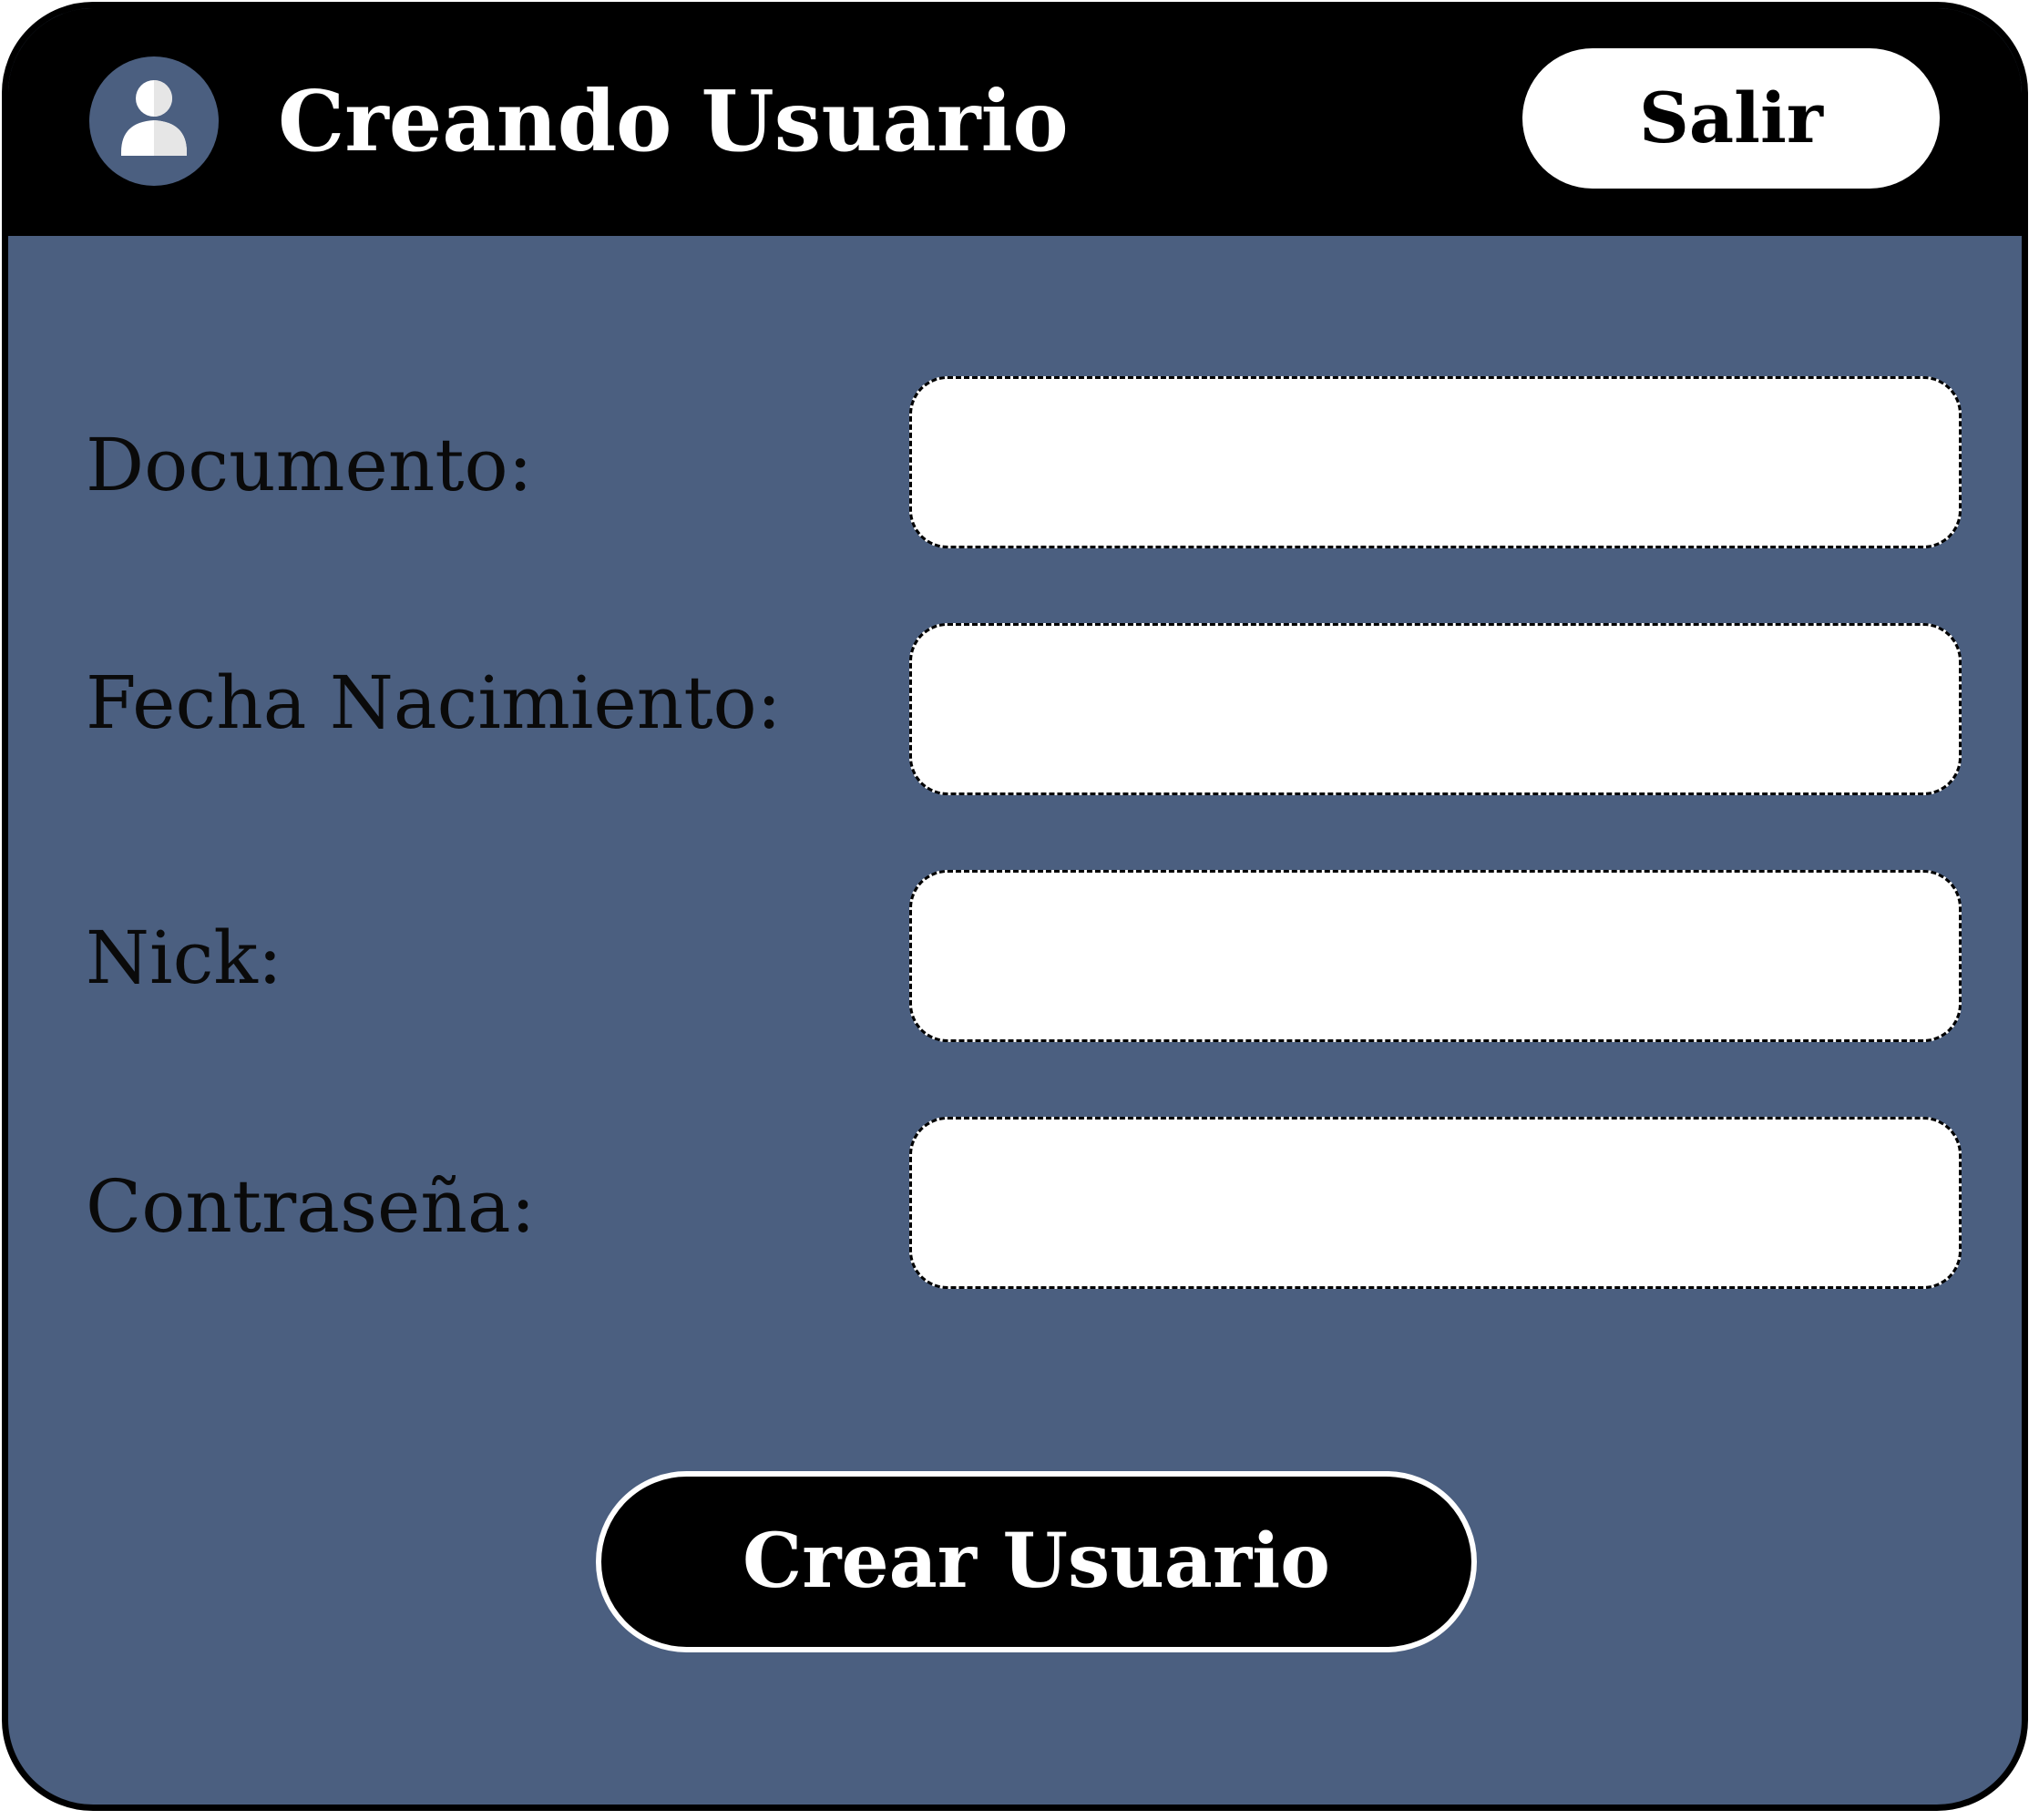 The width and height of the screenshot is (2039, 1820). I want to click on exit-button: Salir, so click(1731, 118).